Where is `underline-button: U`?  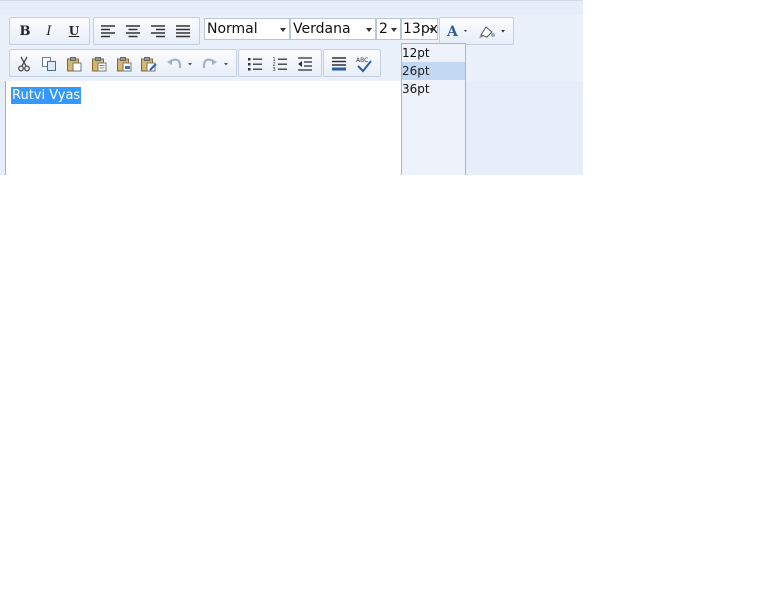
underline-button: U is located at coordinates (74, 31).